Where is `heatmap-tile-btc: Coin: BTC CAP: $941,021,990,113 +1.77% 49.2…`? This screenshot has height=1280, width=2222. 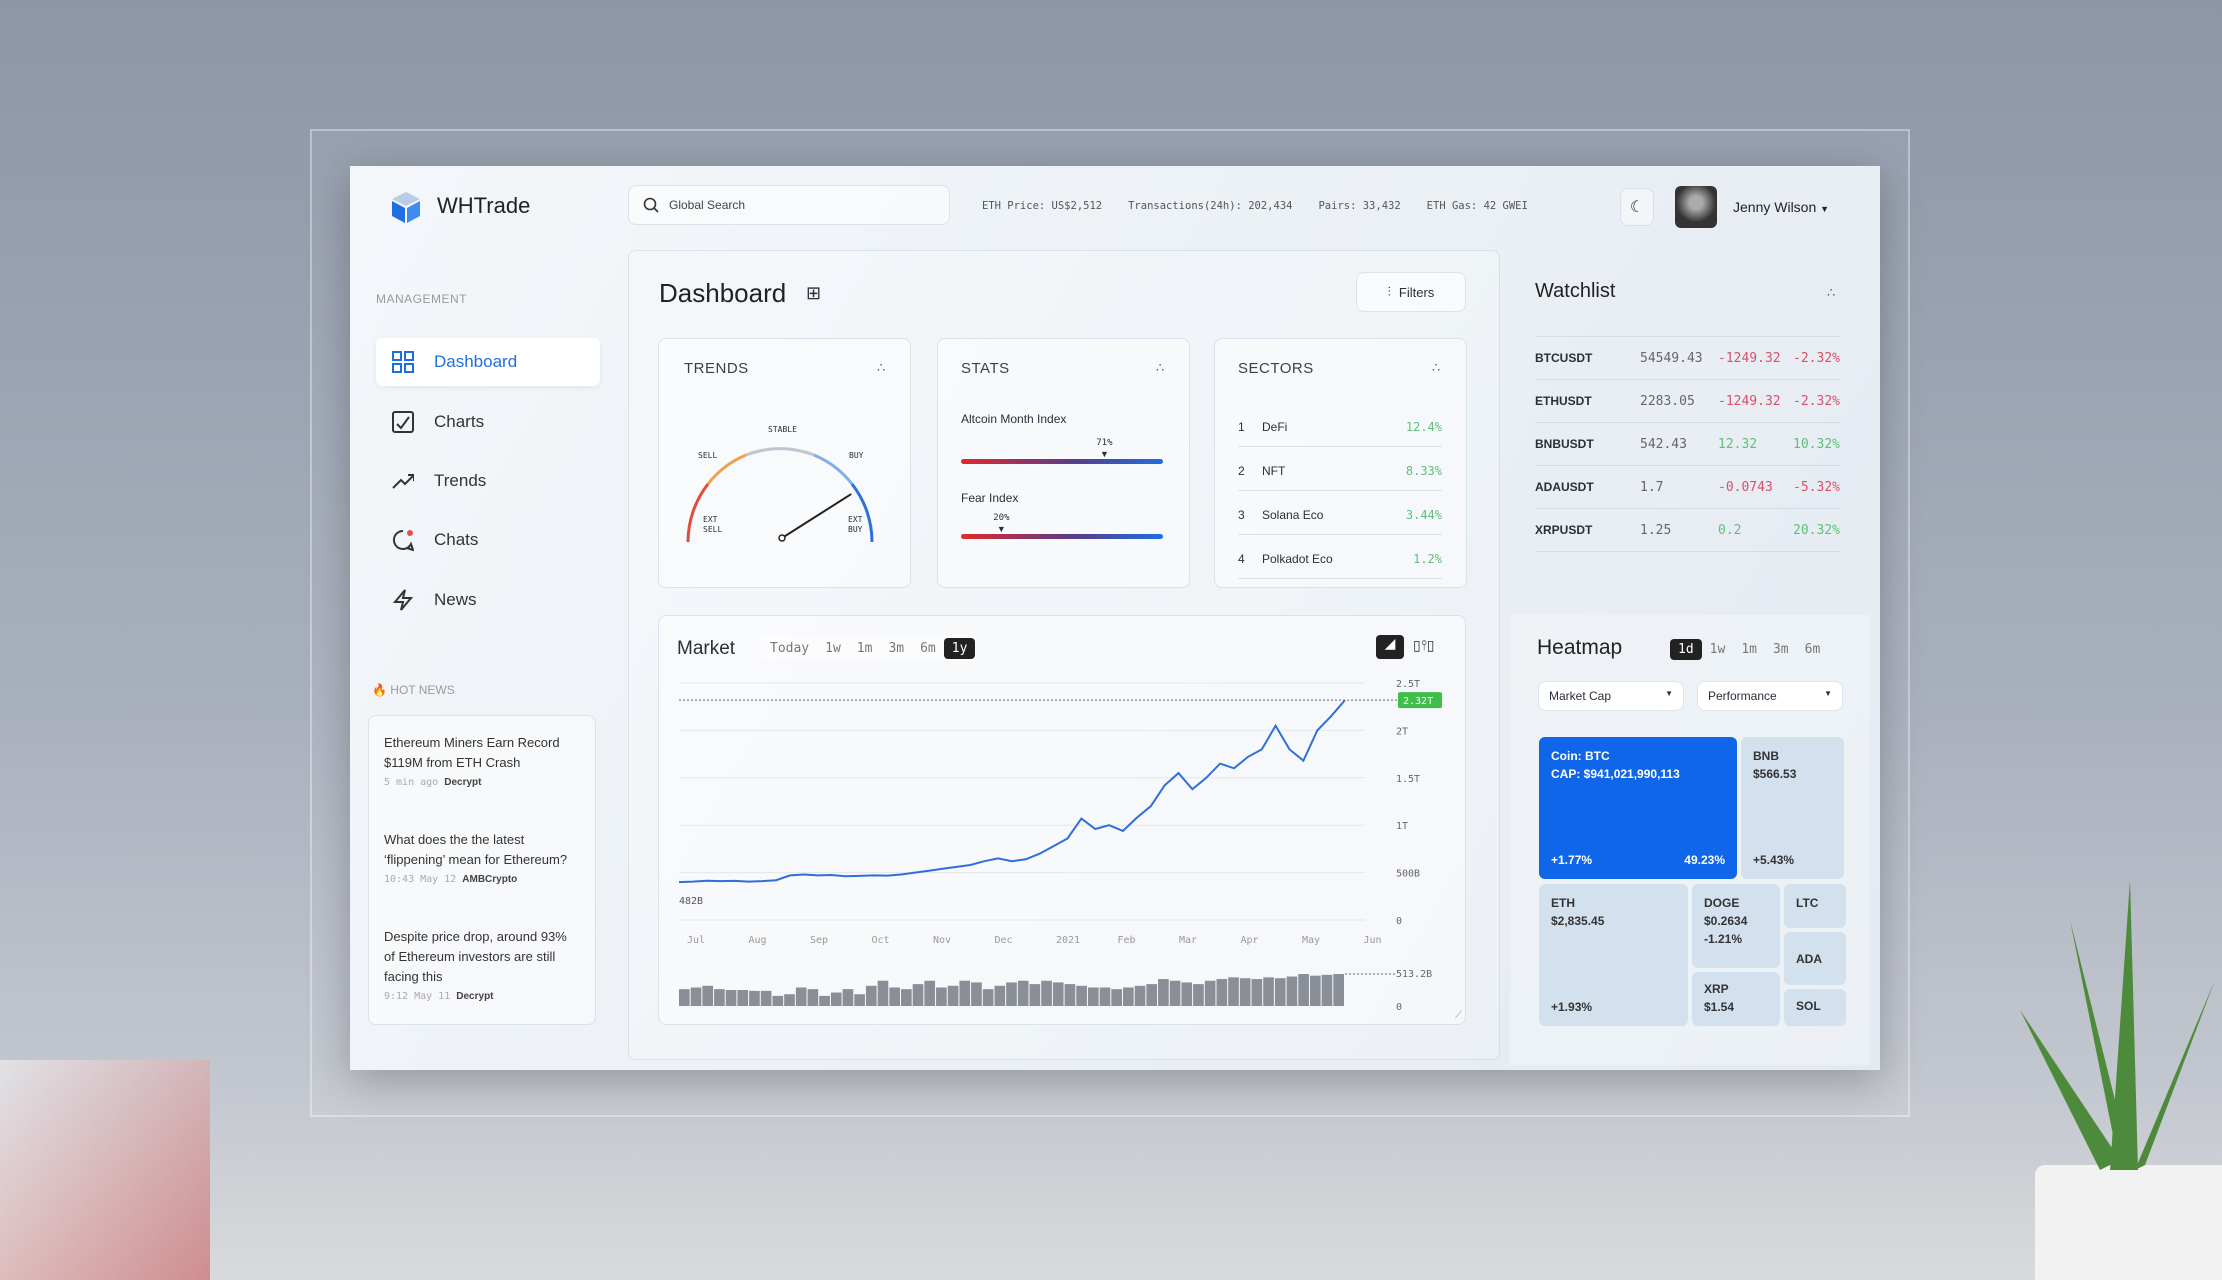 heatmap-tile-btc: Coin: BTC CAP: $941,021,990,113 +1.77% 49.2… is located at coordinates (1638, 808).